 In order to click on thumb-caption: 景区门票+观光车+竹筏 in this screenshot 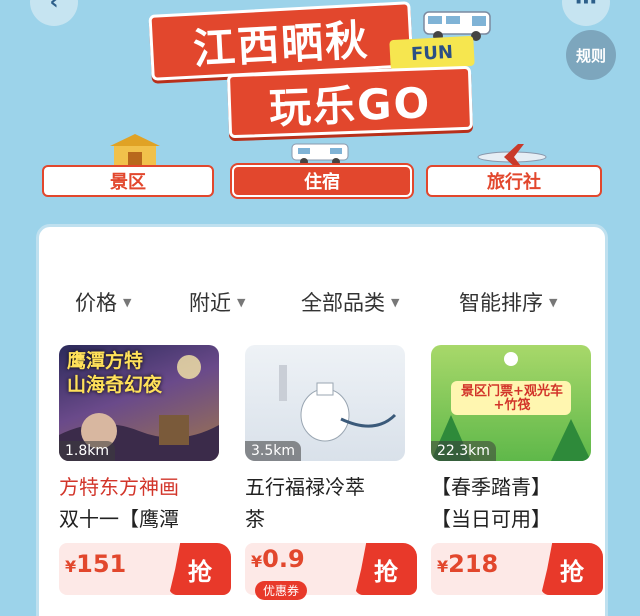, I will do `click(512, 398)`.